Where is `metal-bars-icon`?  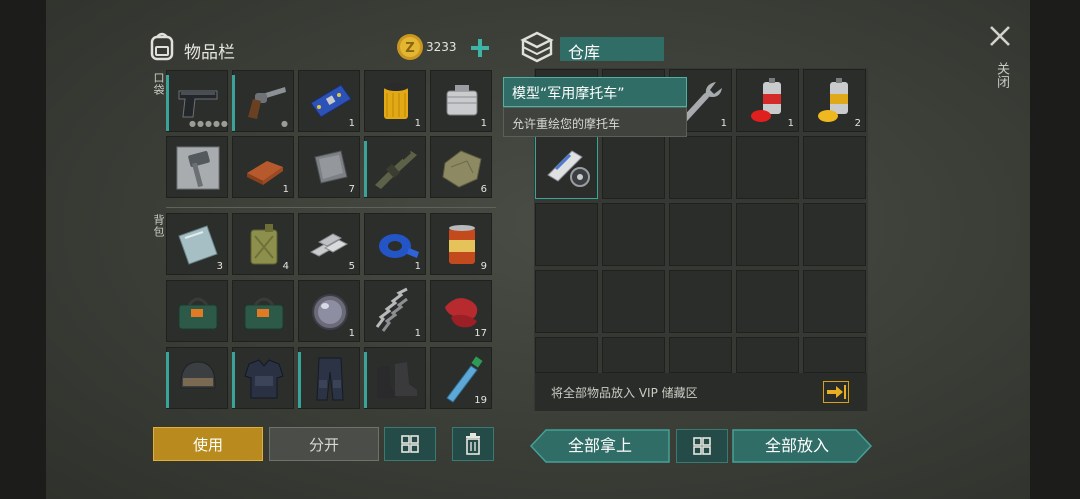 metal-bars-icon is located at coordinates (329, 245).